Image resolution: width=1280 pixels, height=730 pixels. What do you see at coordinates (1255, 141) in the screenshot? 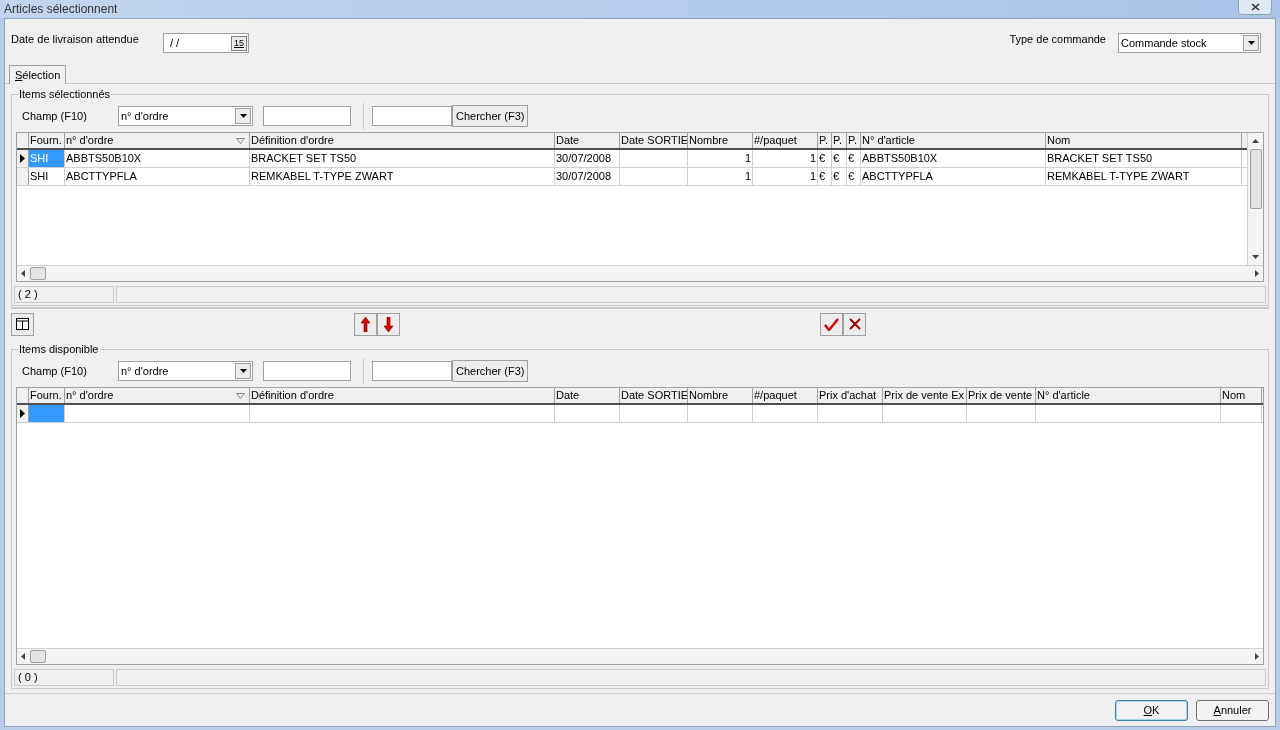
I see `scroll-up-icon` at bounding box center [1255, 141].